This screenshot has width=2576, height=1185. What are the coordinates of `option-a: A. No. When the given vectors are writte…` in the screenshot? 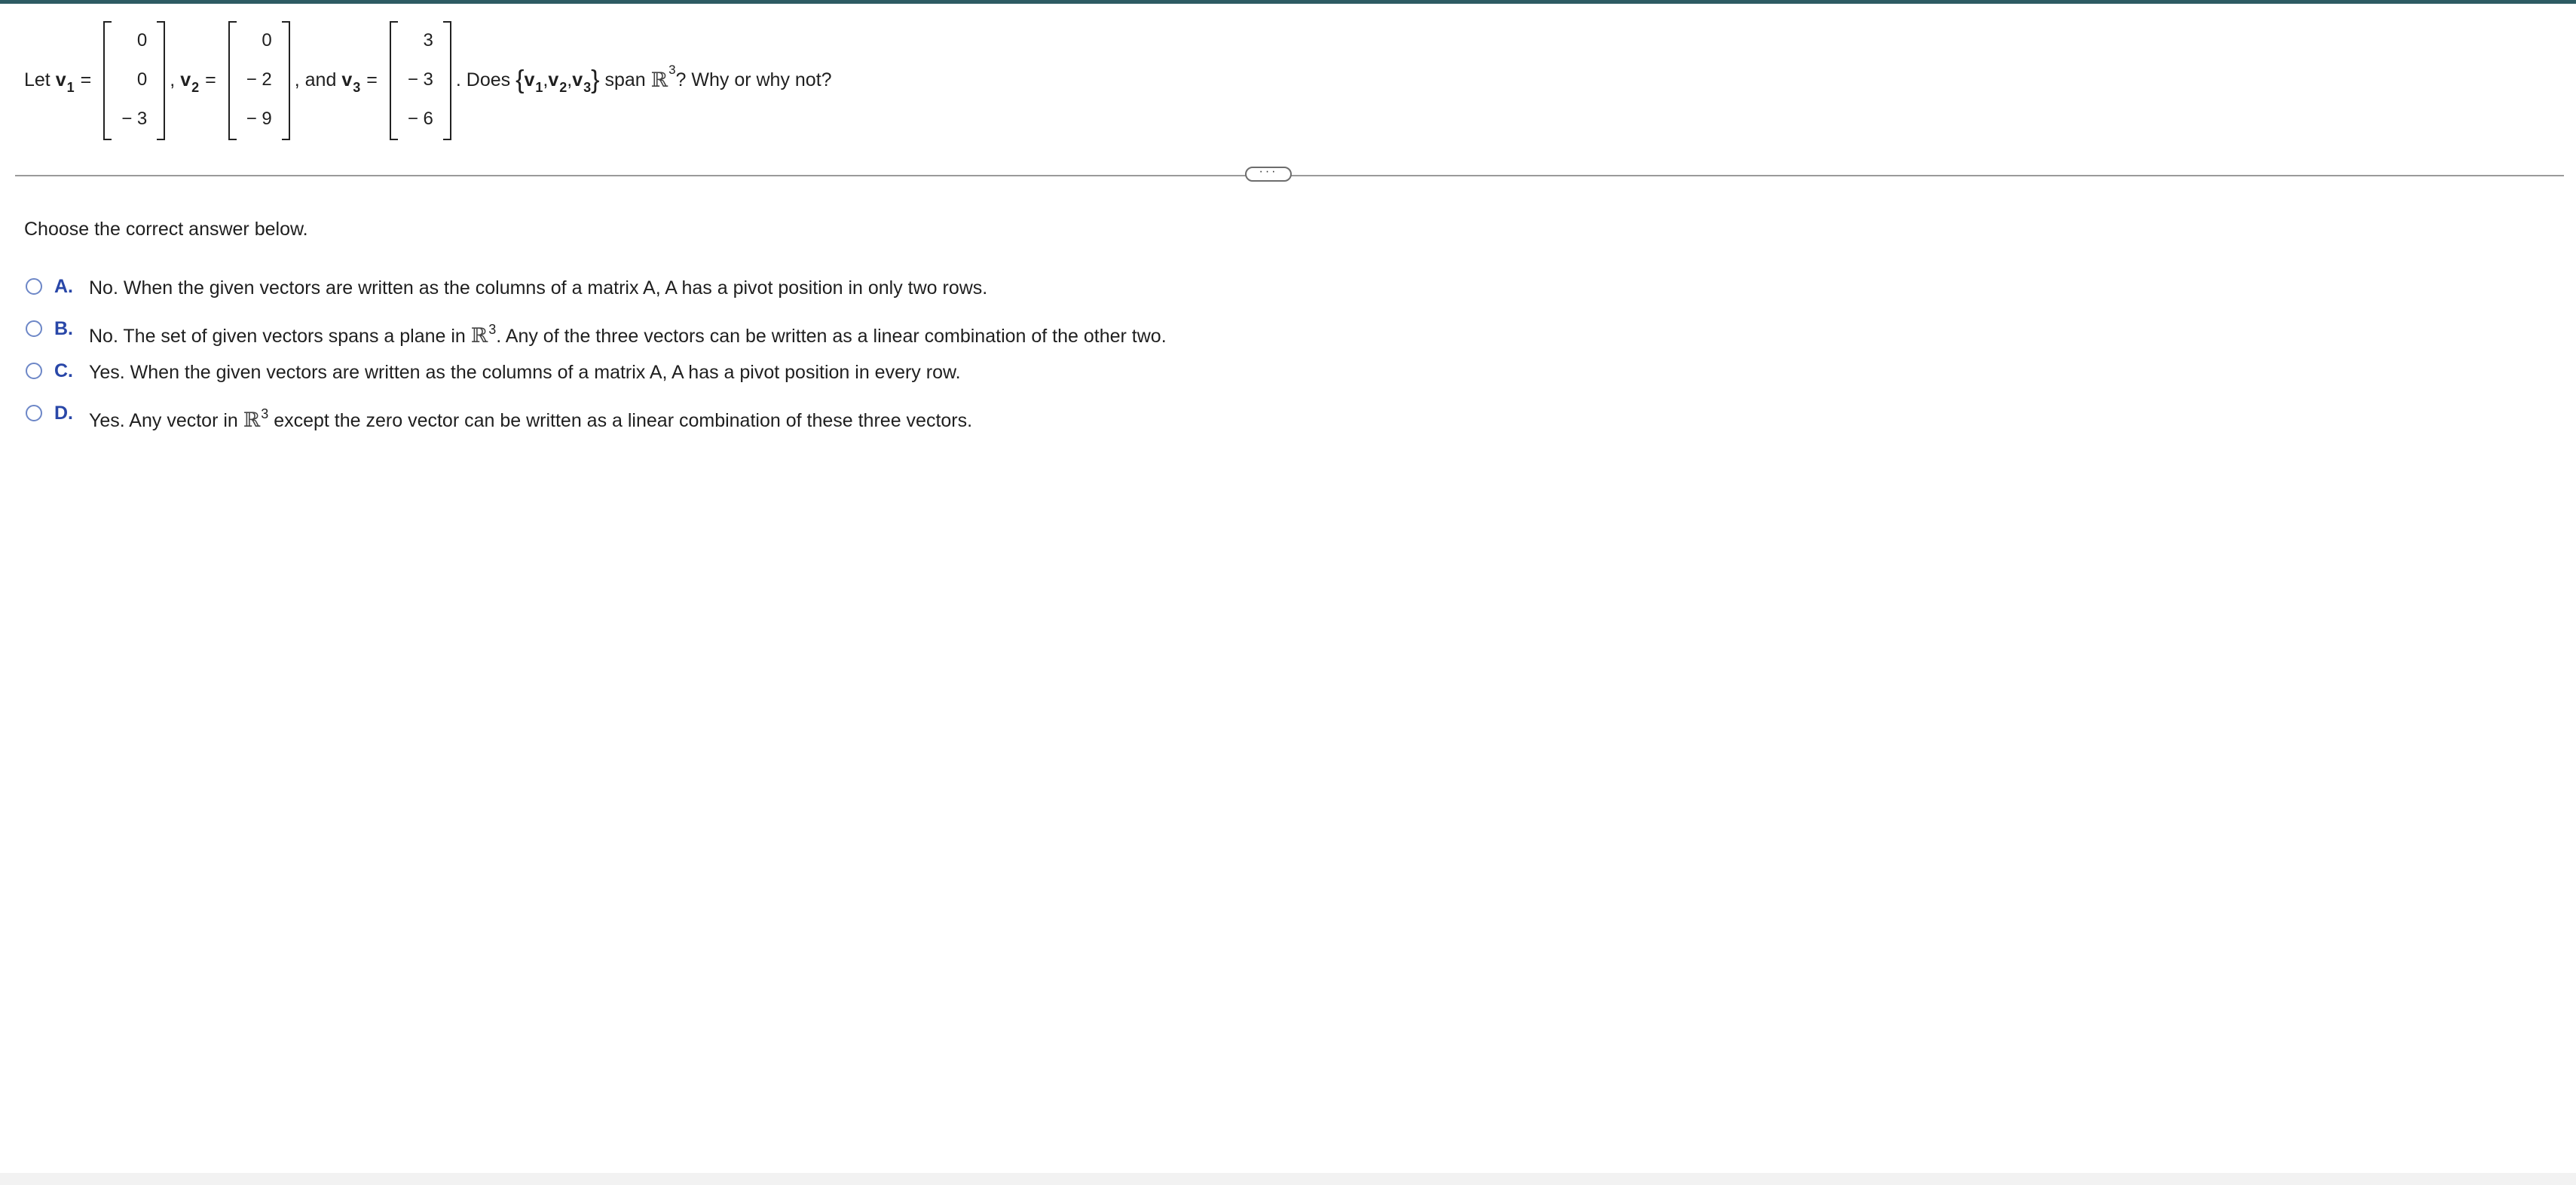 It's located at (596, 292).